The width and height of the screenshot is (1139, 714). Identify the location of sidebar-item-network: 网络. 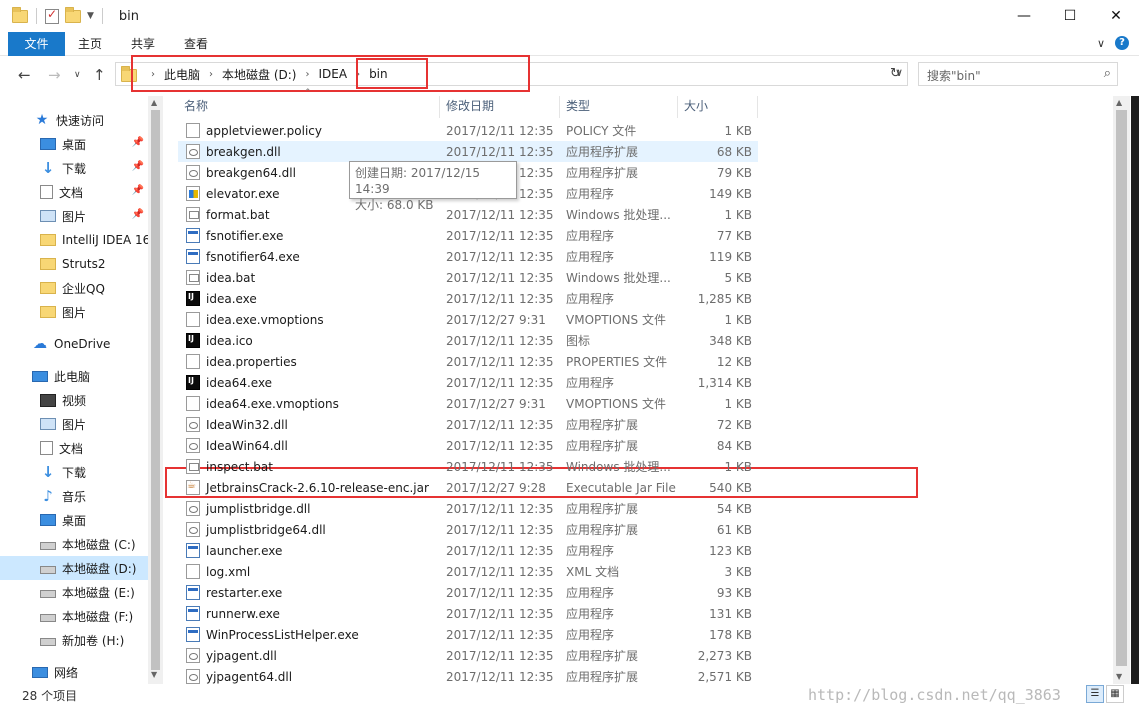
(74, 672).